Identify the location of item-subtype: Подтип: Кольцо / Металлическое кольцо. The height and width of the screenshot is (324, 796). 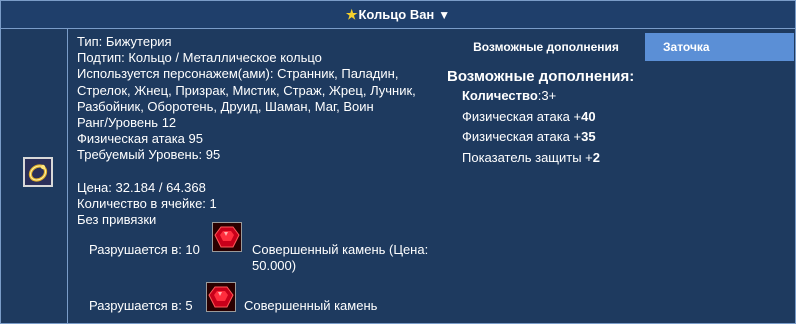
(199, 58).